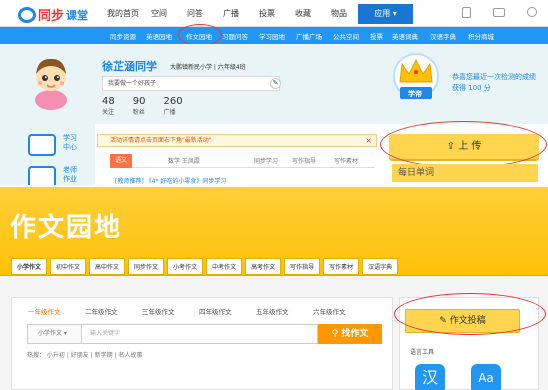 Image resolution: width=548 pixels, height=390 pixels. I want to click on mail-icon, so click(499, 12).